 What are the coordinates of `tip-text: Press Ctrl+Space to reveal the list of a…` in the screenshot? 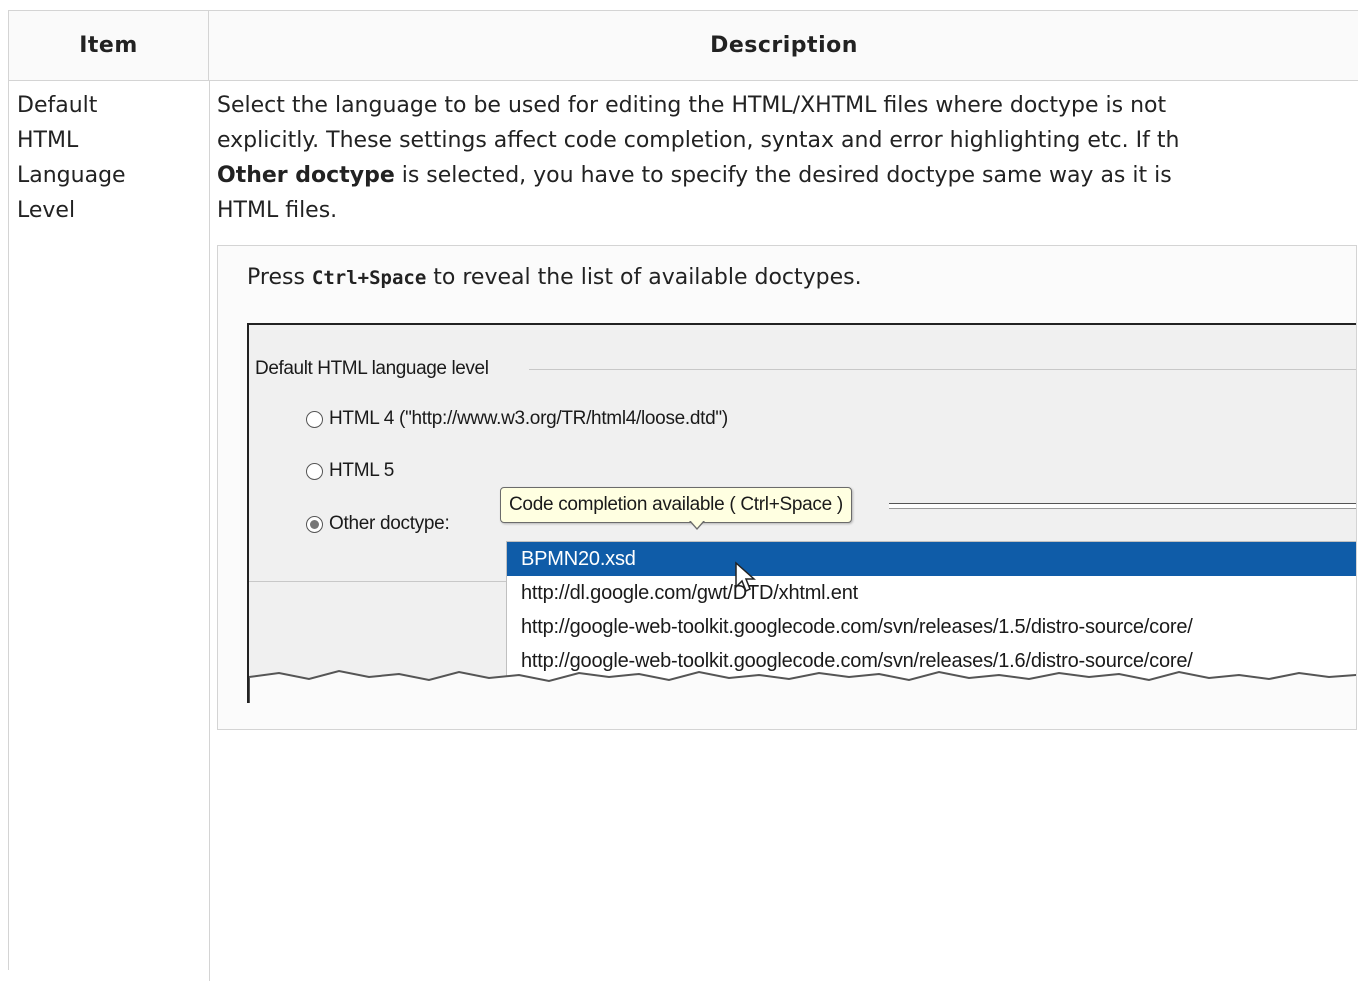 It's located at (554, 277).